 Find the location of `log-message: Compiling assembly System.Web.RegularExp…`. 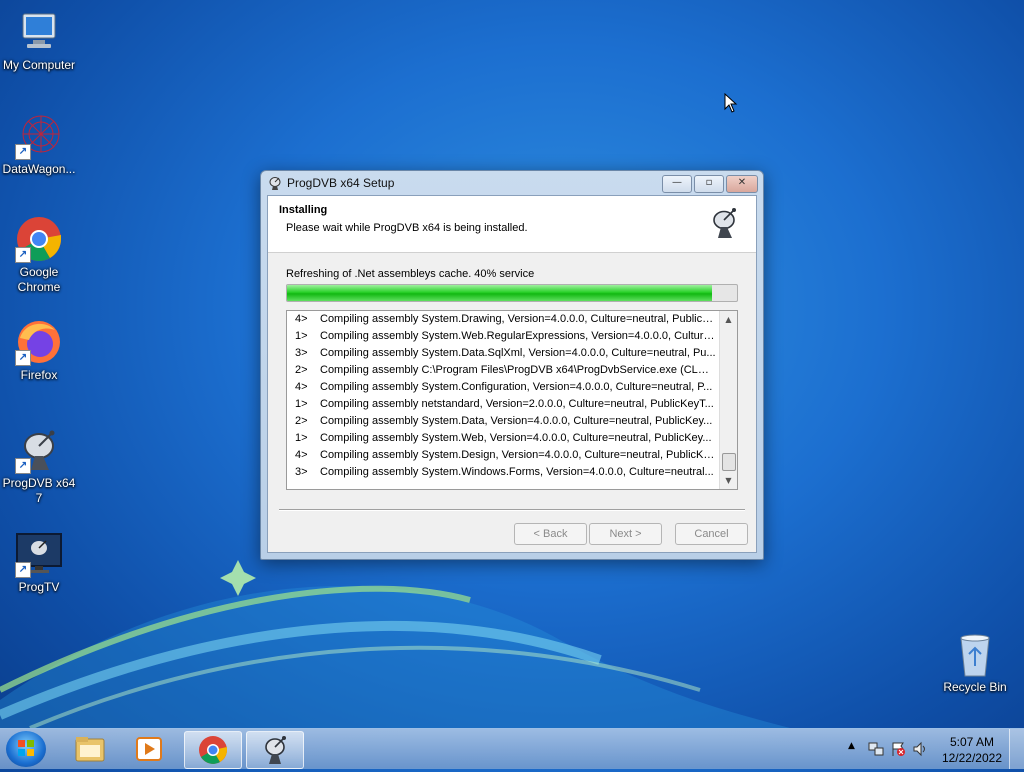

log-message: Compiling assembly System.Web.RegularExp… is located at coordinates (518, 336).